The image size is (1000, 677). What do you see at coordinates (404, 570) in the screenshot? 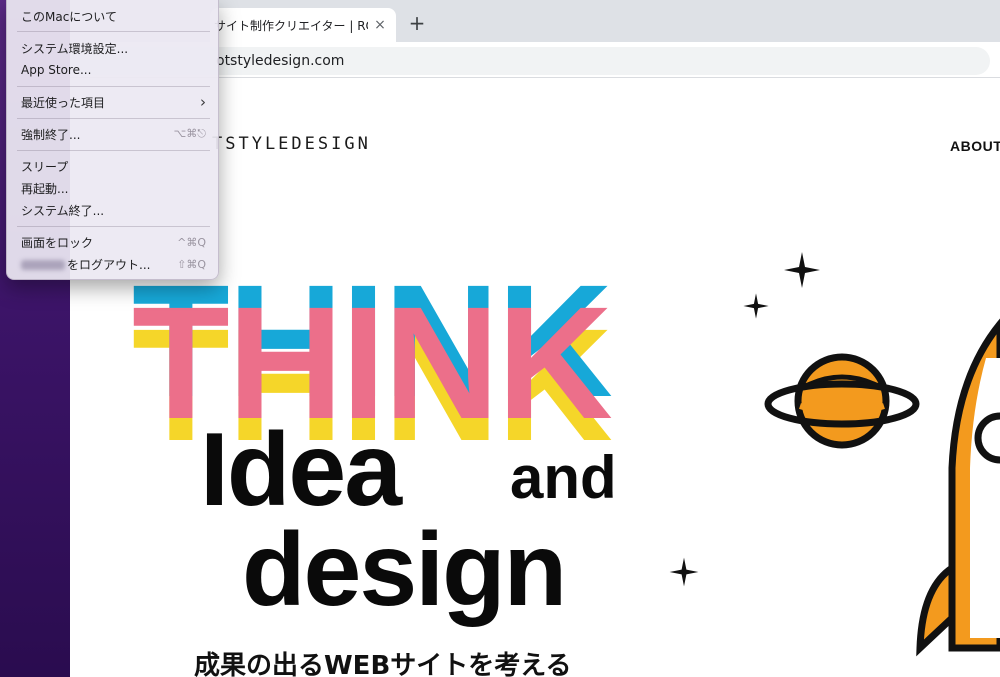
I see `hero-design-text: design` at bounding box center [404, 570].